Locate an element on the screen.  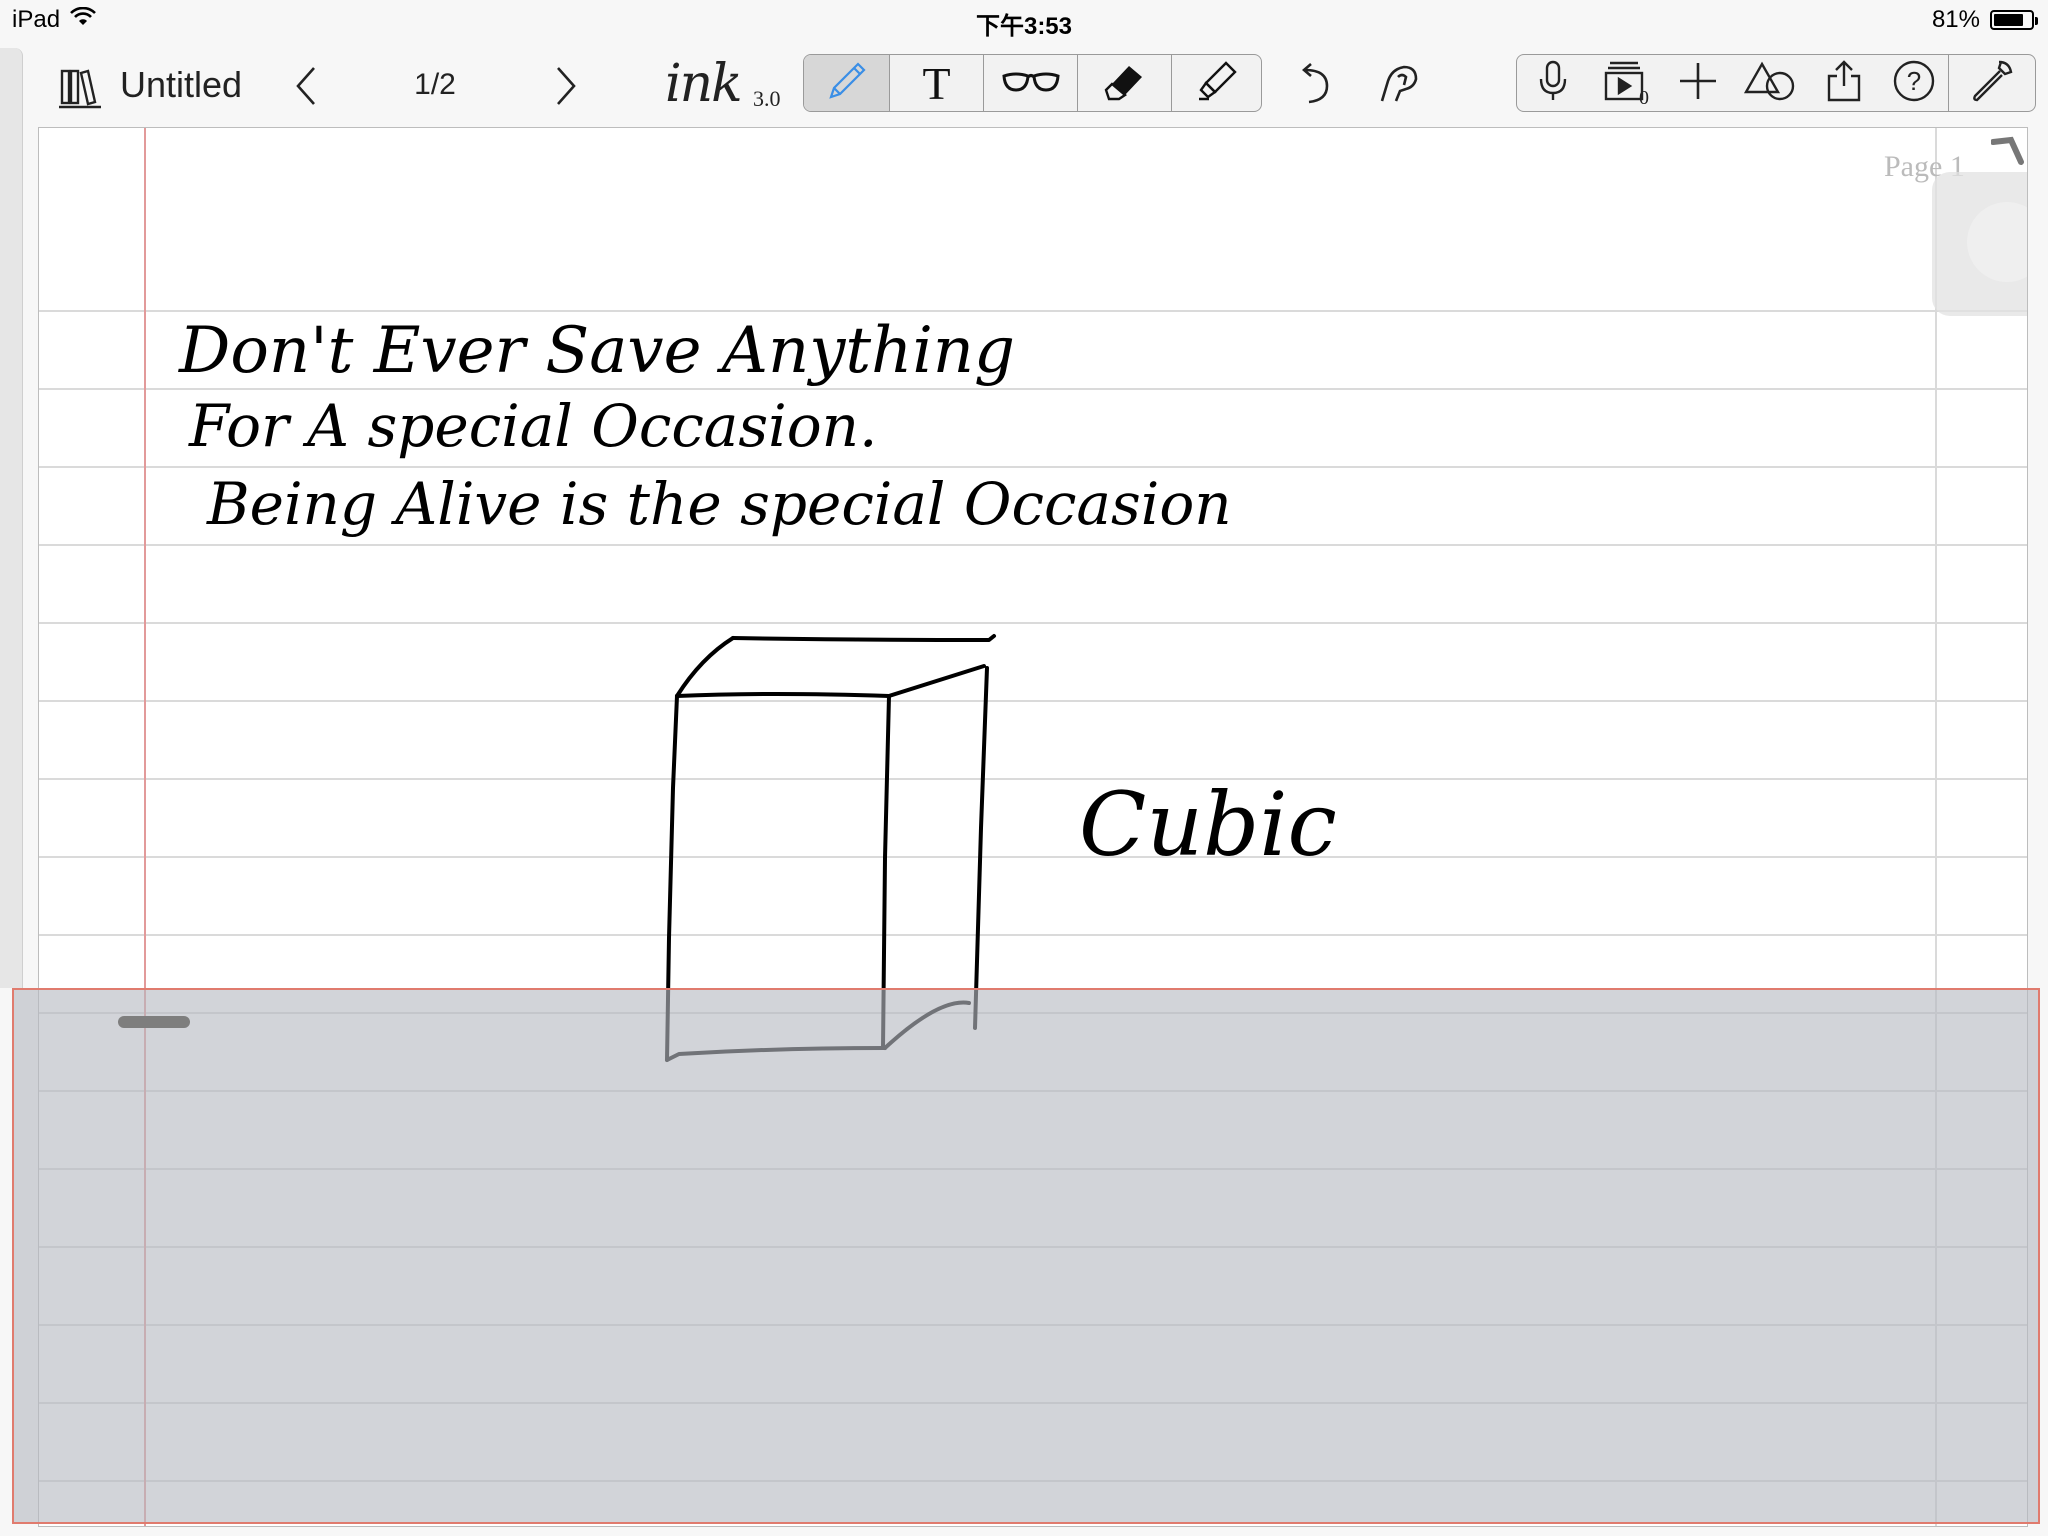
pen-tool-button is located at coordinates (847, 83).